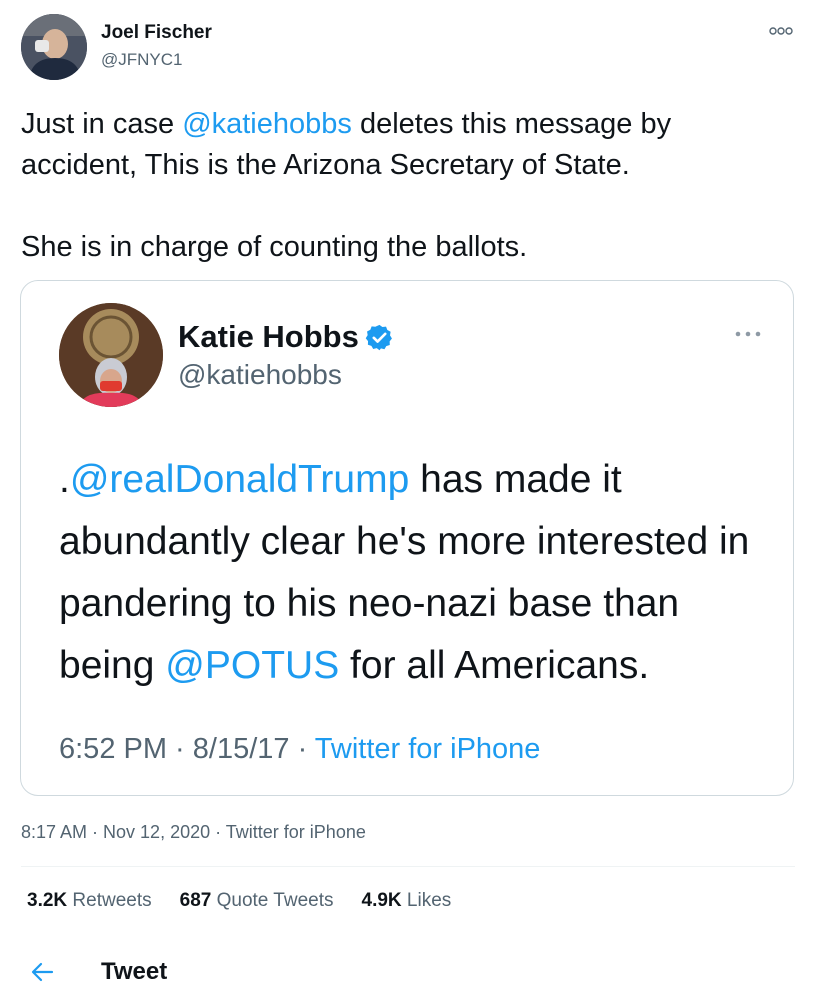 This screenshot has height=1001, width=816. What do you see at coordinates (494, 665) in the screenshot?
I see `quoted-text-part: for all Americans.` at bounding box center [494, 665].